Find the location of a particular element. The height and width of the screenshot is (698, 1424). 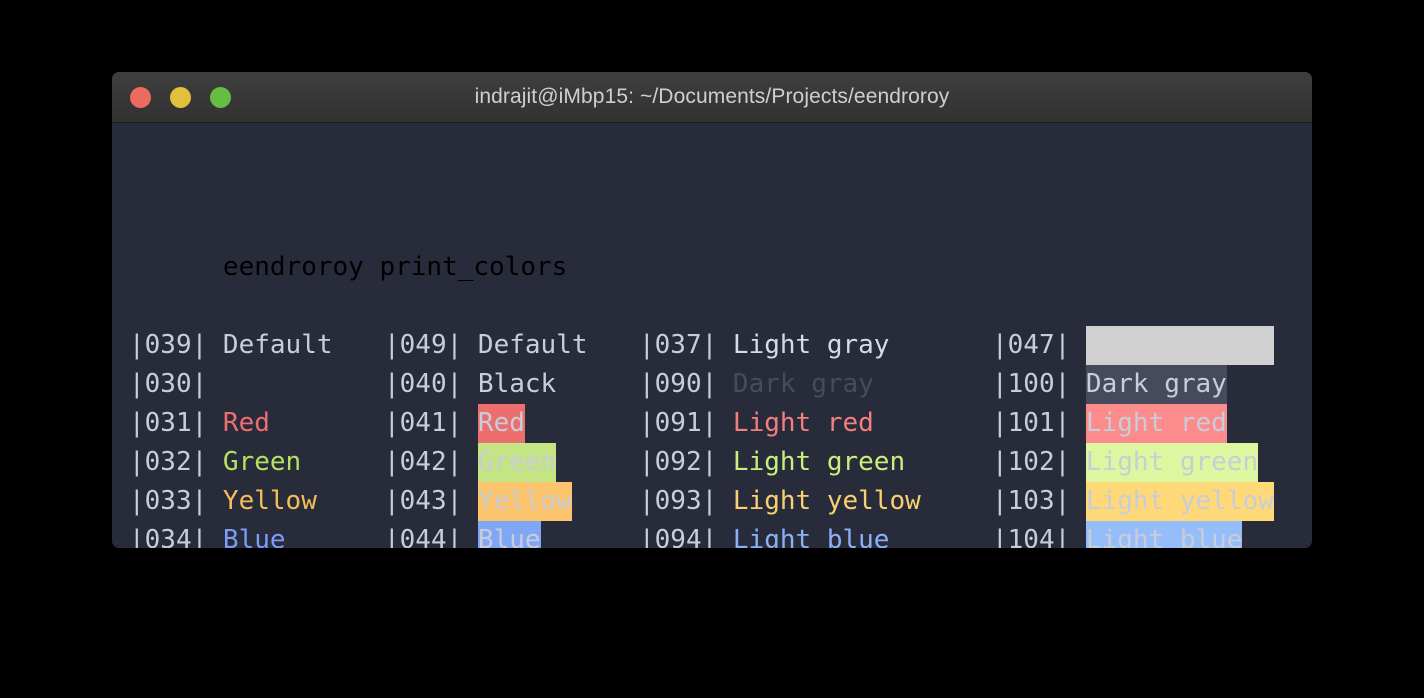

color-code: |049| is located at coordinates (431, 345).